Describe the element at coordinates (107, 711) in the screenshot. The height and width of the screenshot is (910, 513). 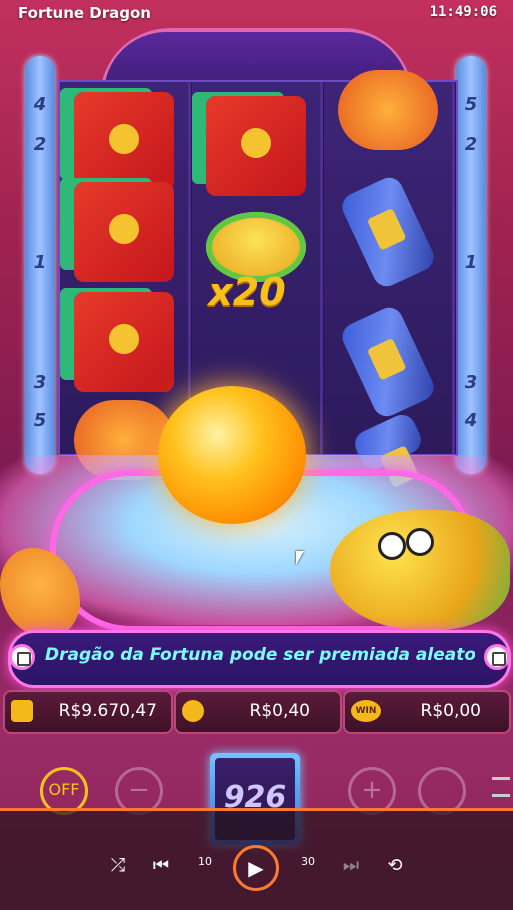
I see `balance-value: R$9.670,47` at that location.